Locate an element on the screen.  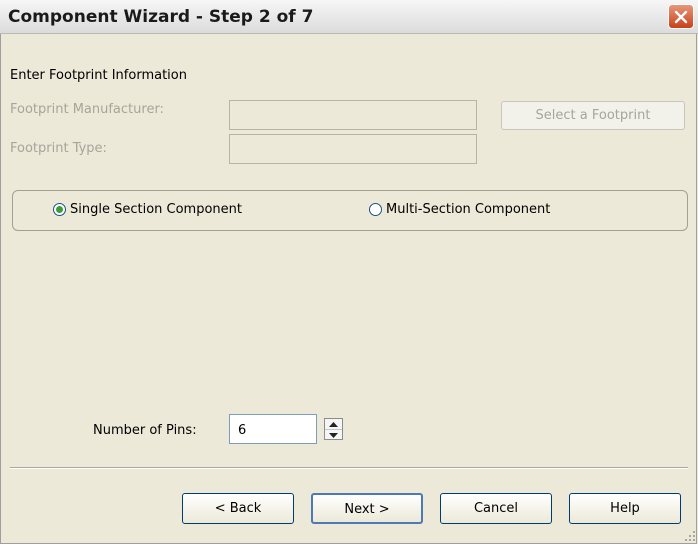
next-button: Next > is located at coordinates (367, 508).